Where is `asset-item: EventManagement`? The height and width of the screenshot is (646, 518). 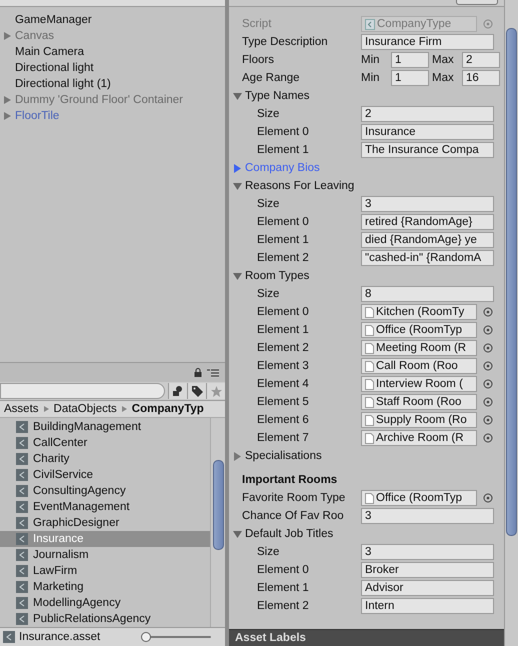 asset-item: EventManagement is located at coordinates (105, 507).